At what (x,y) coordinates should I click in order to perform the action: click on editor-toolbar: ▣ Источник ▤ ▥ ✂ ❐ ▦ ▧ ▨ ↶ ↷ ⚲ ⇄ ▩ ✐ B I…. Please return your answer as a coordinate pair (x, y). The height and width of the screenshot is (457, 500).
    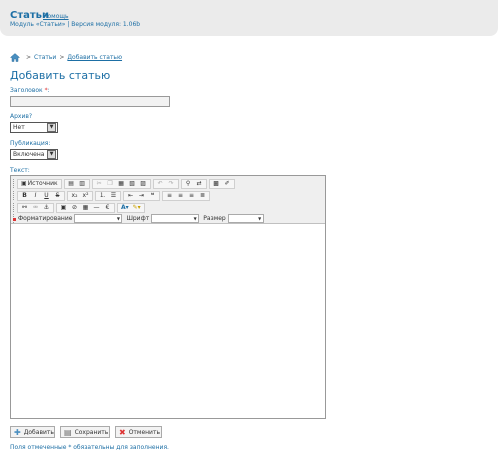
    Looking at the image, I should click on (168, 200).